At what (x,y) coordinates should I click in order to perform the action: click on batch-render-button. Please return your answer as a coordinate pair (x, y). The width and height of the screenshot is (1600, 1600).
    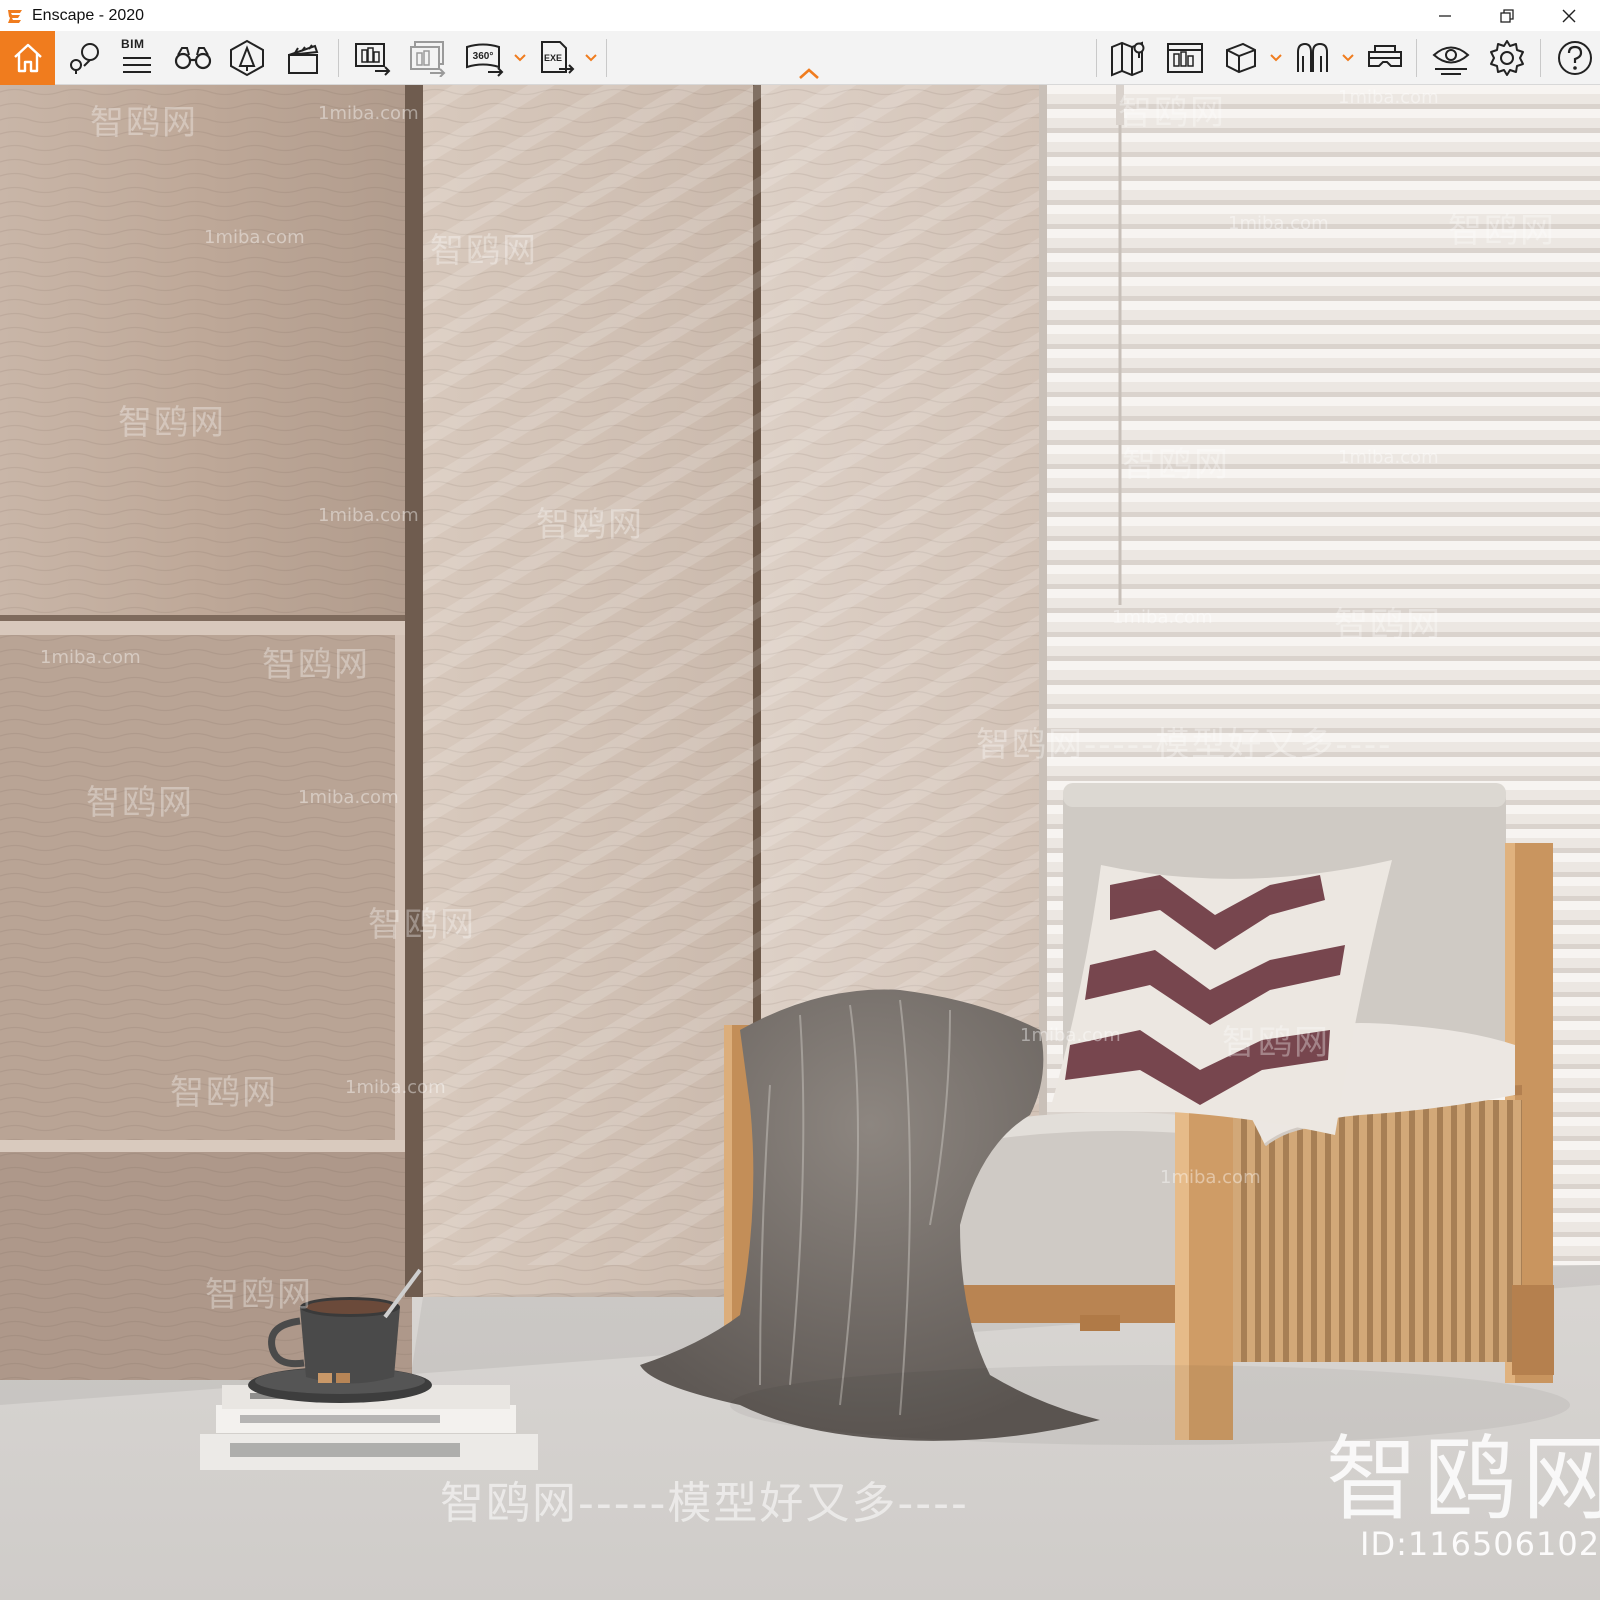
    Looking at the image, I should click on (373, 58).